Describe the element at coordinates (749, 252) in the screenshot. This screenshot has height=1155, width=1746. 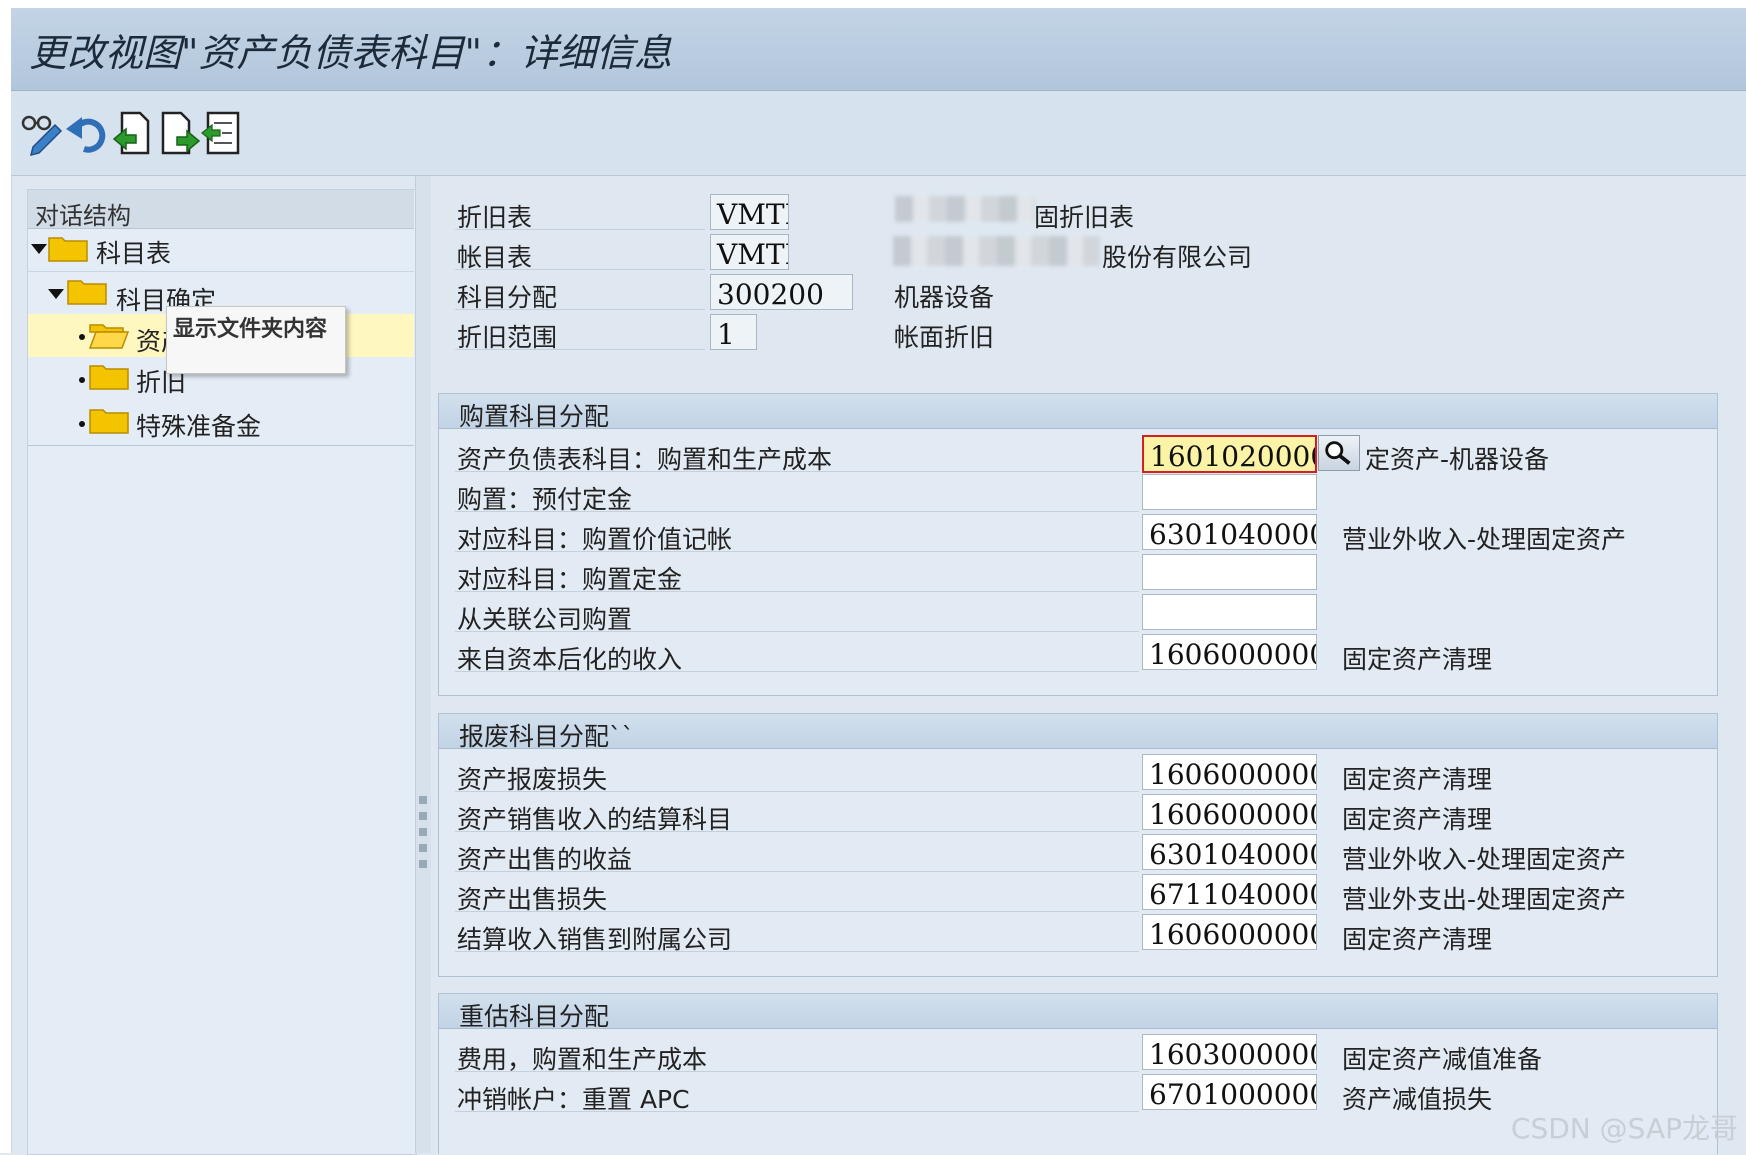
I see `chart-of-accounts-field: VMTD` at that location.